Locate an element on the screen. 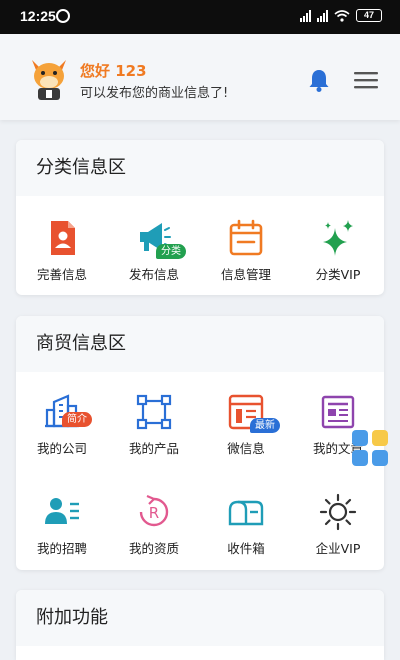  registered-certificate-icon: R is located at coordinates (154, 510).